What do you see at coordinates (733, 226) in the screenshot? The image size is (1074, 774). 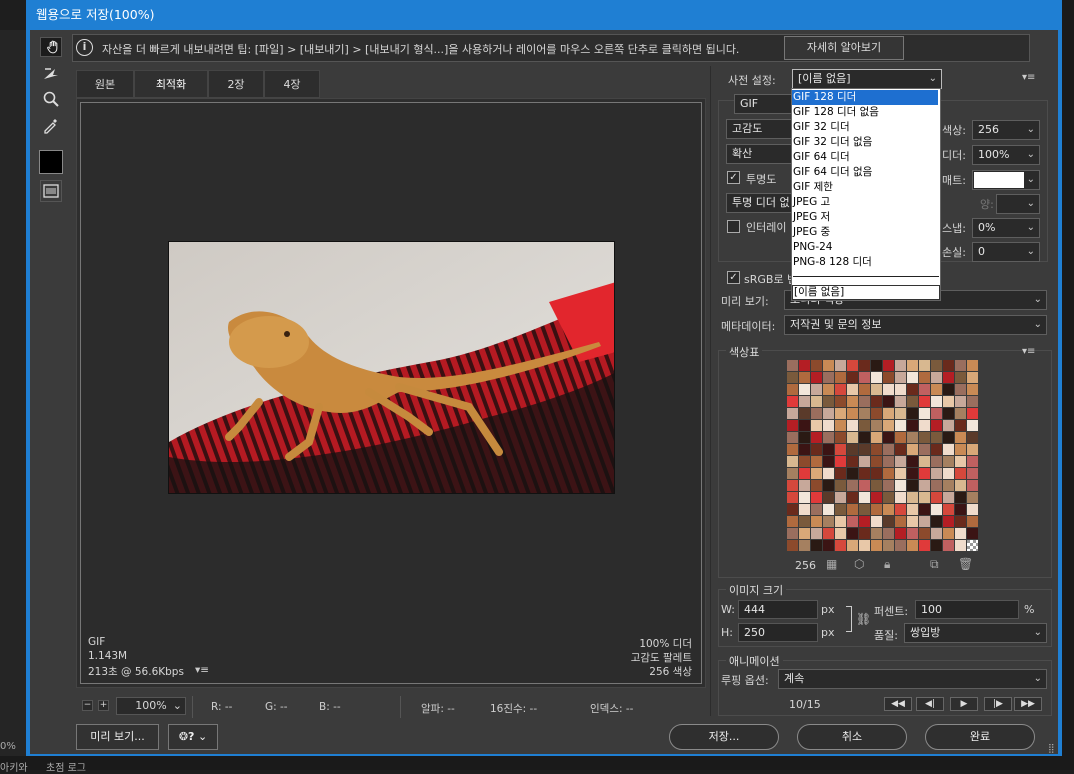 I see `interlace-checkbox` at bounding box center [733, 226].